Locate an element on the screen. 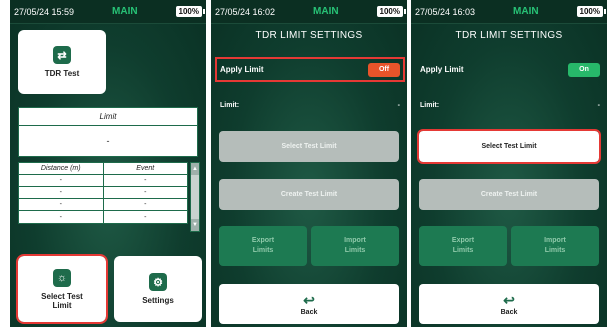 The width and height of the screenshot is (608, 327). tdr-test-button: ⇄ TDR Test is located at coordinates (62, 62).